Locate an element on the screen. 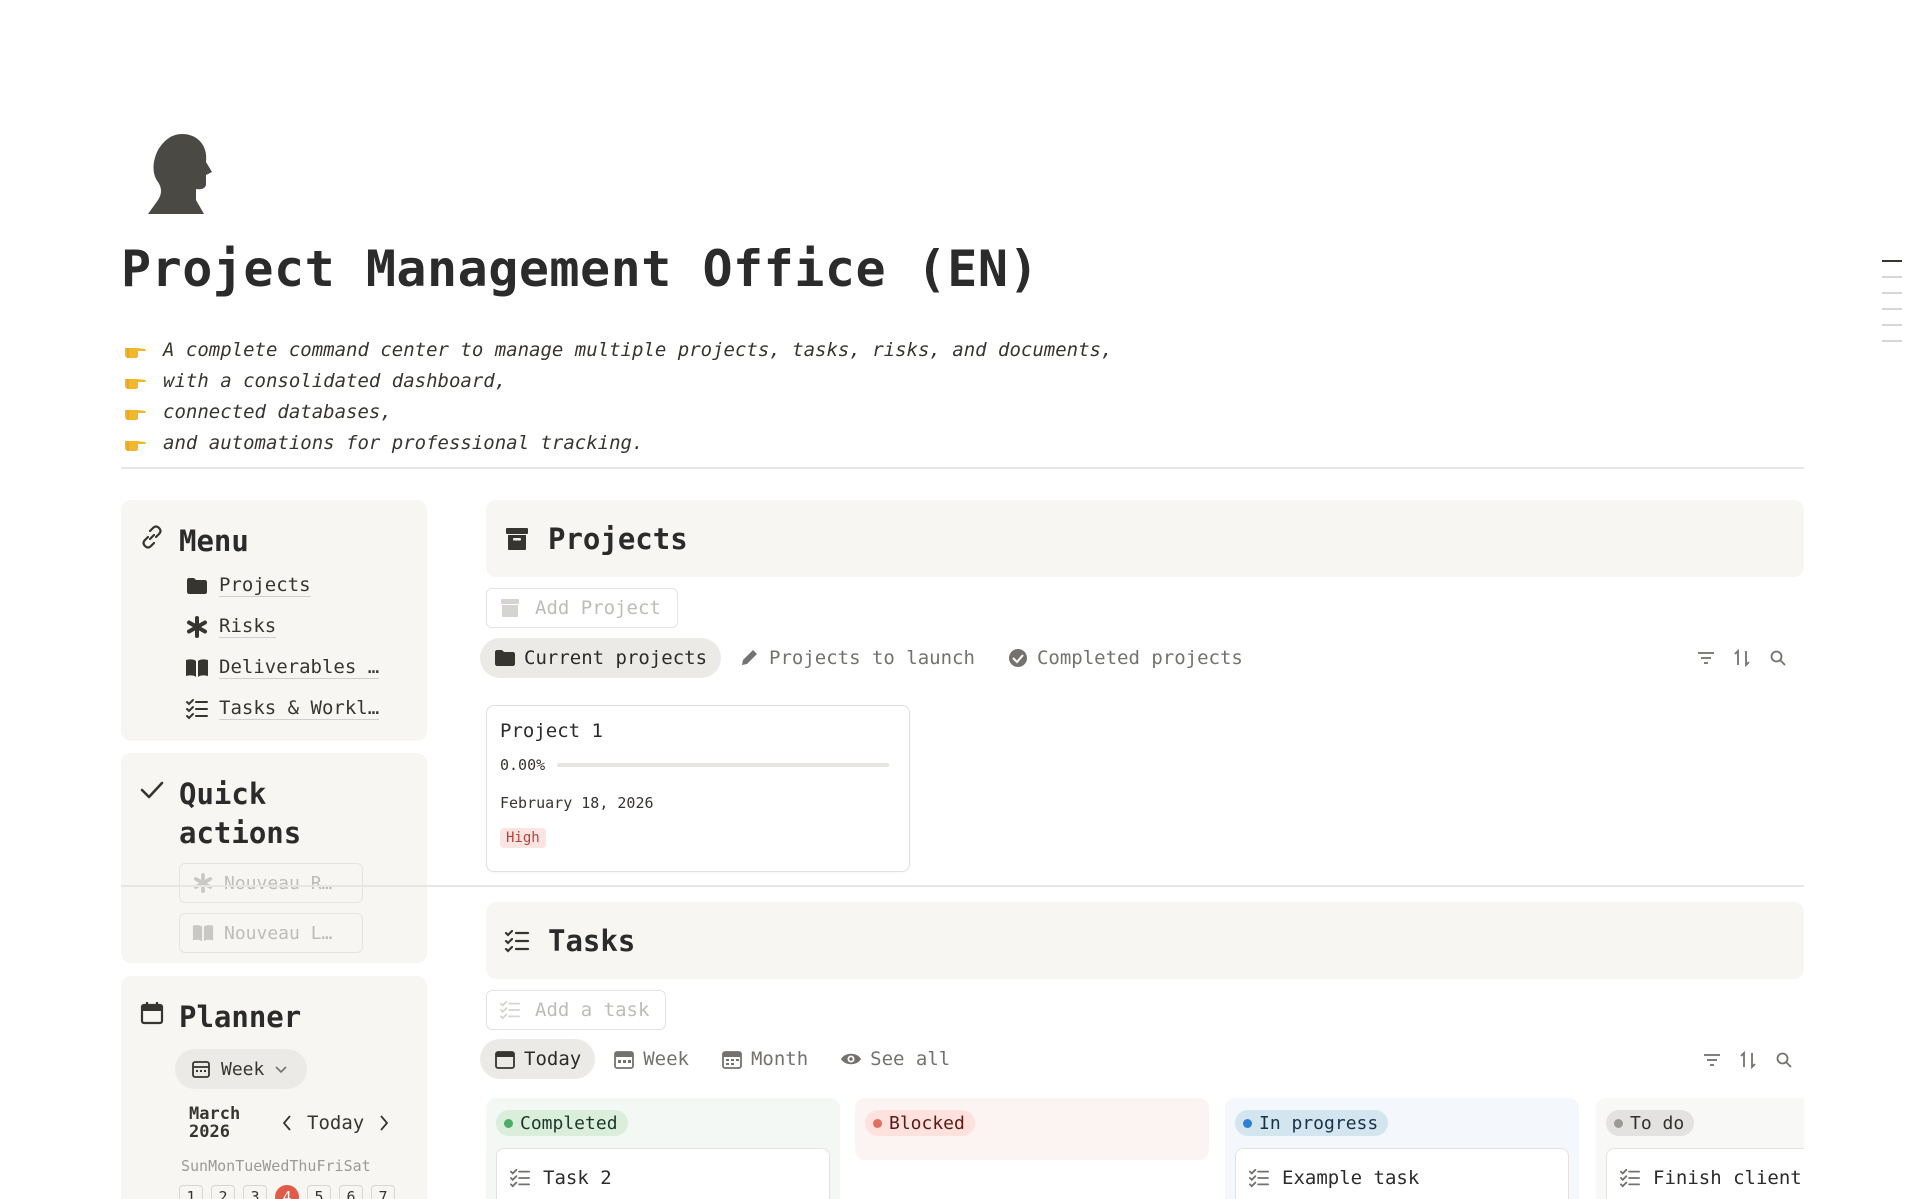 This screenshot has height=1199, width=1920. eye-icon is located at coordinates (851, 1059).